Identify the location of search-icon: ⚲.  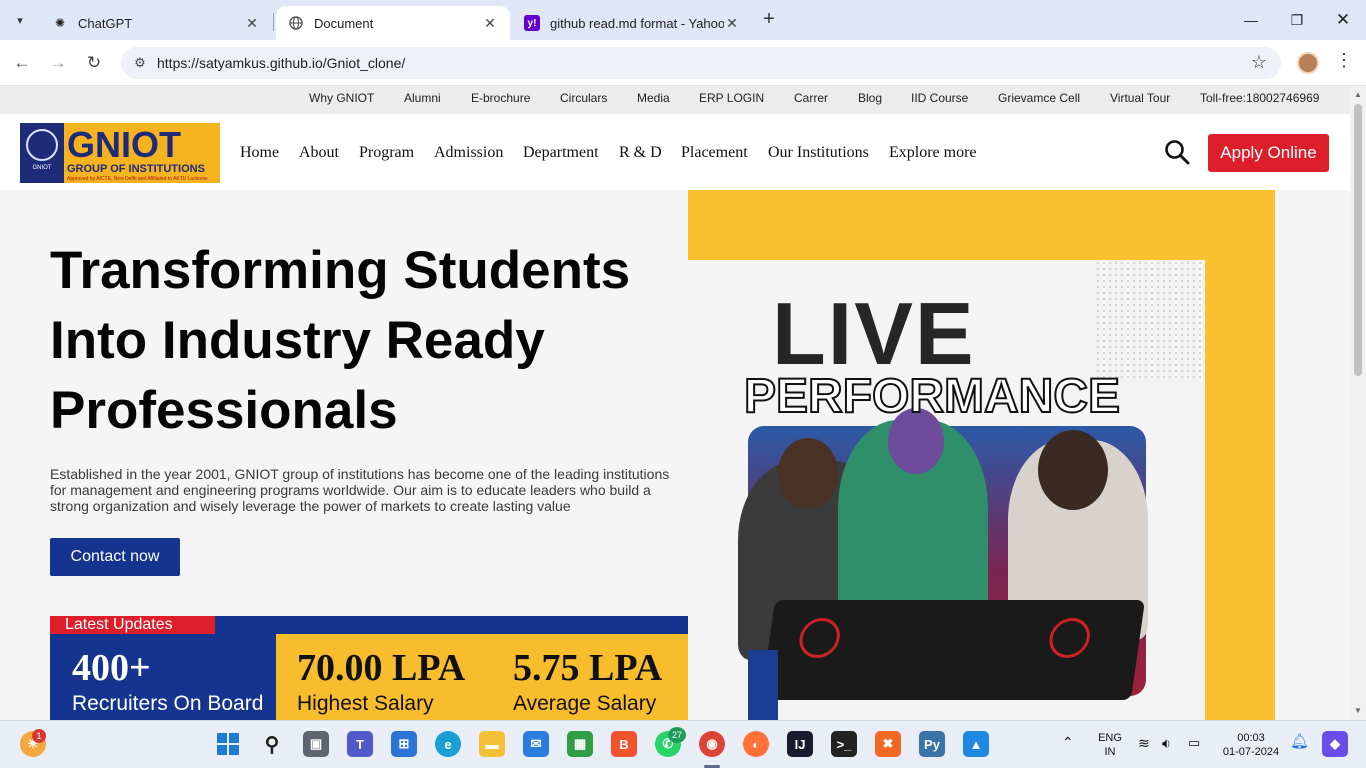
(272, 744).